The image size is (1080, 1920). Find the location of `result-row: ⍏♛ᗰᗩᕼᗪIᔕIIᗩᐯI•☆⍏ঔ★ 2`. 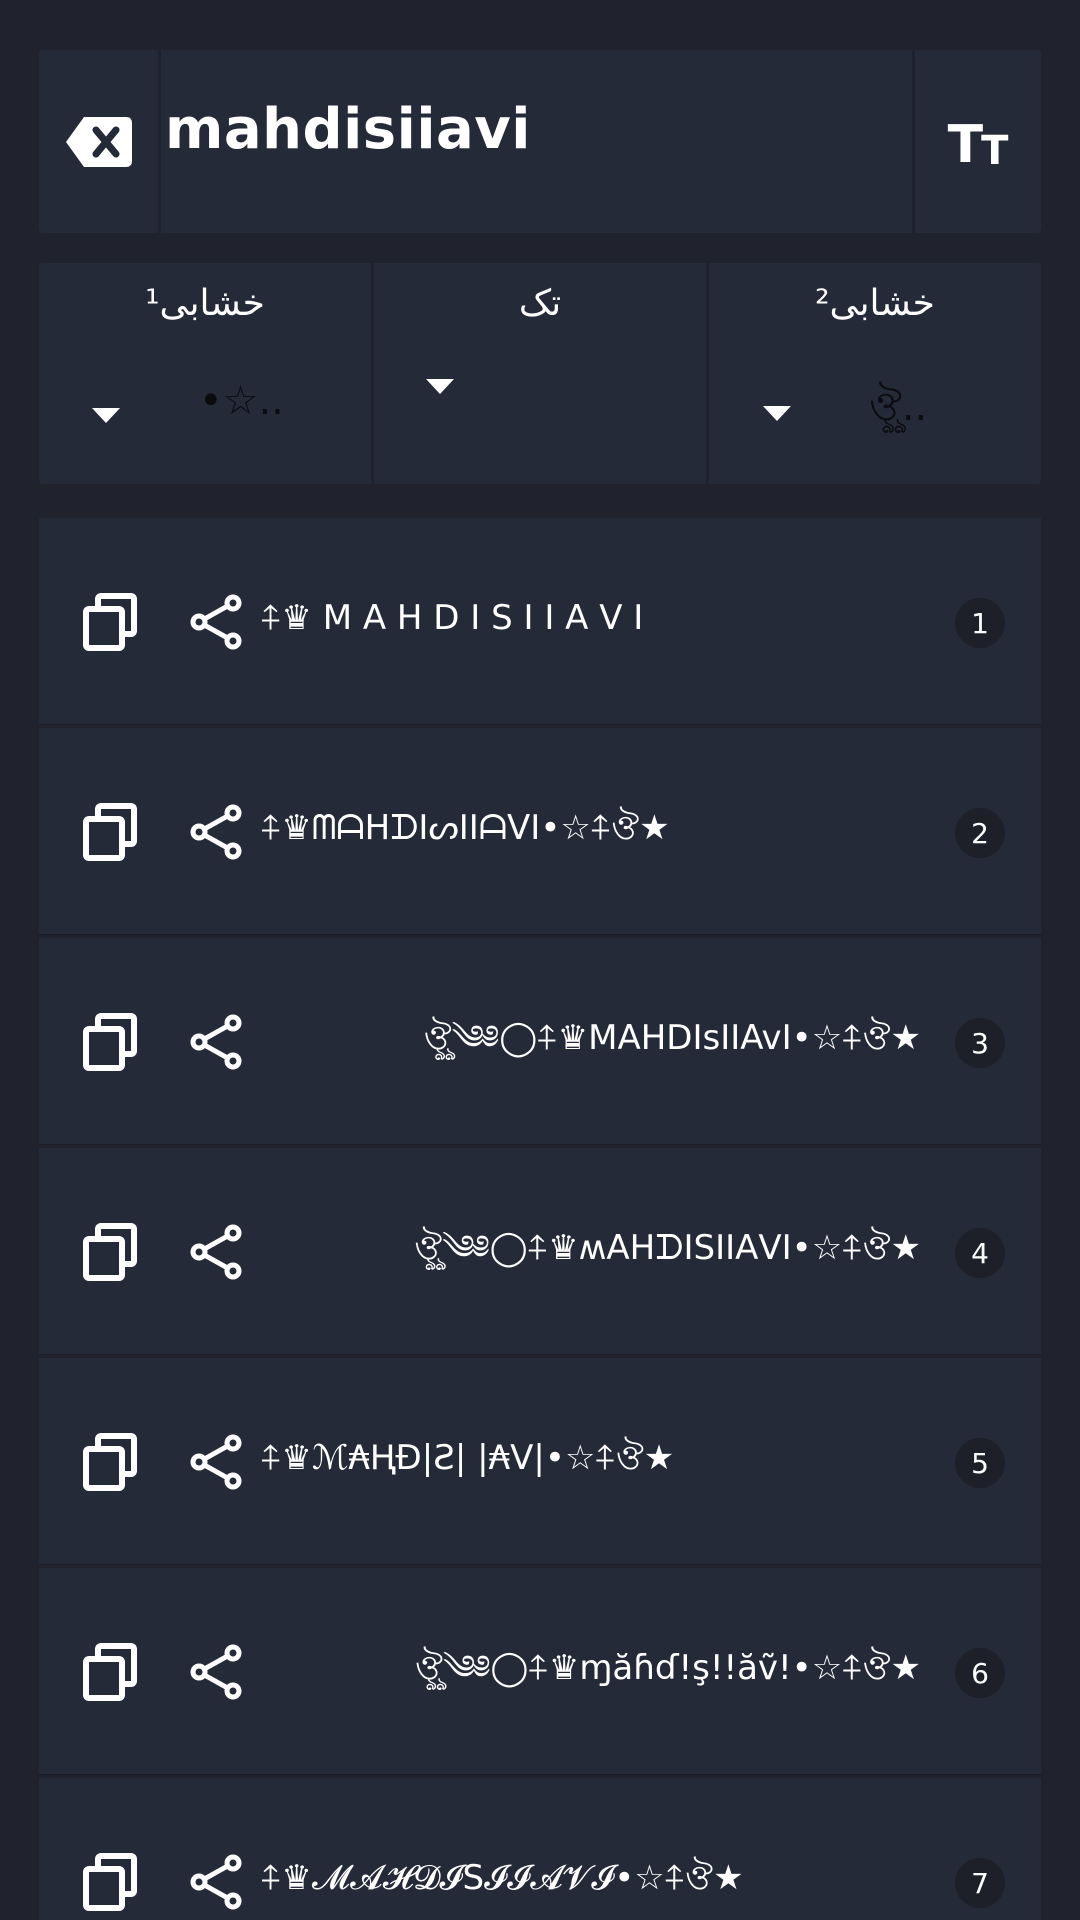

result-row: ⍏♛ᗰᗩᕼᗪIᔕIIᗩᐯI•☆⍏ঔ★ 2 is located at coordinates (540, 831).